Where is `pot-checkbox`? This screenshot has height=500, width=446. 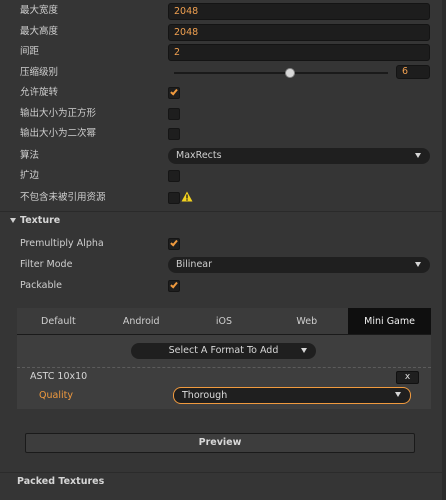 pot-checkbox is located at coordinates (174, 134).